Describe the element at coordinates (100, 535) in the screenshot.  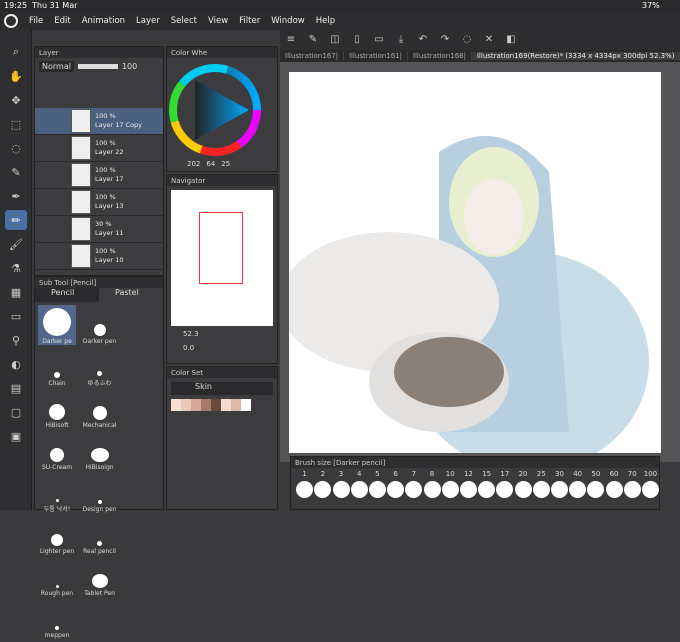
I see `subtool-item: Real pencil` at that location.